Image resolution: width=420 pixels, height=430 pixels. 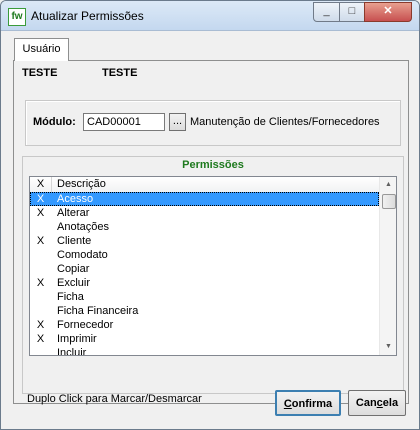 I want to click on permission-row: X Imprimir, so click(x=204, y=339).